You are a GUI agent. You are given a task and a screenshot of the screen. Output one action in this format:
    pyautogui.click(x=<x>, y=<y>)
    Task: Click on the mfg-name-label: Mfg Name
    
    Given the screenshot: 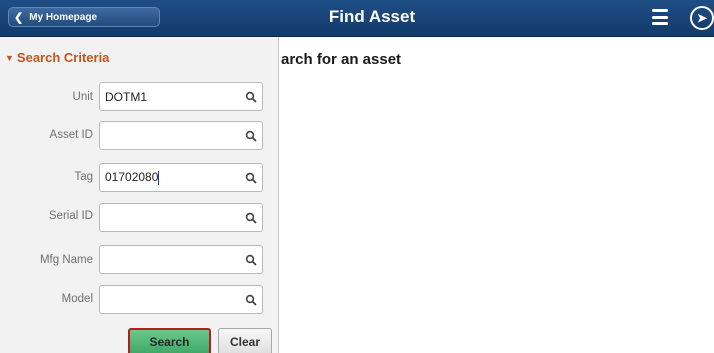 What is the action you would take?
    pyautogui.click(x=66, y=260)
    